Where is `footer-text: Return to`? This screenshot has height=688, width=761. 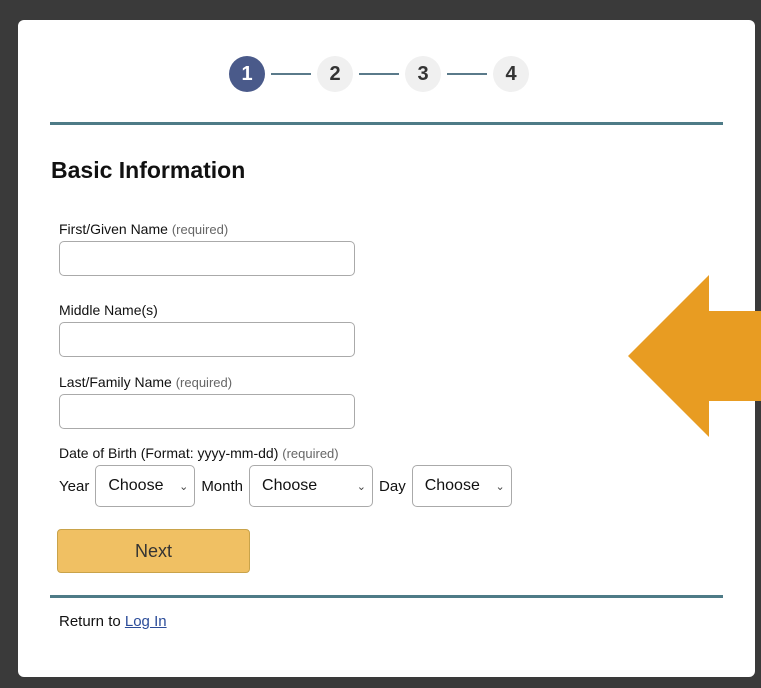
footer-text: Return to is located at coordinates (90, 621).